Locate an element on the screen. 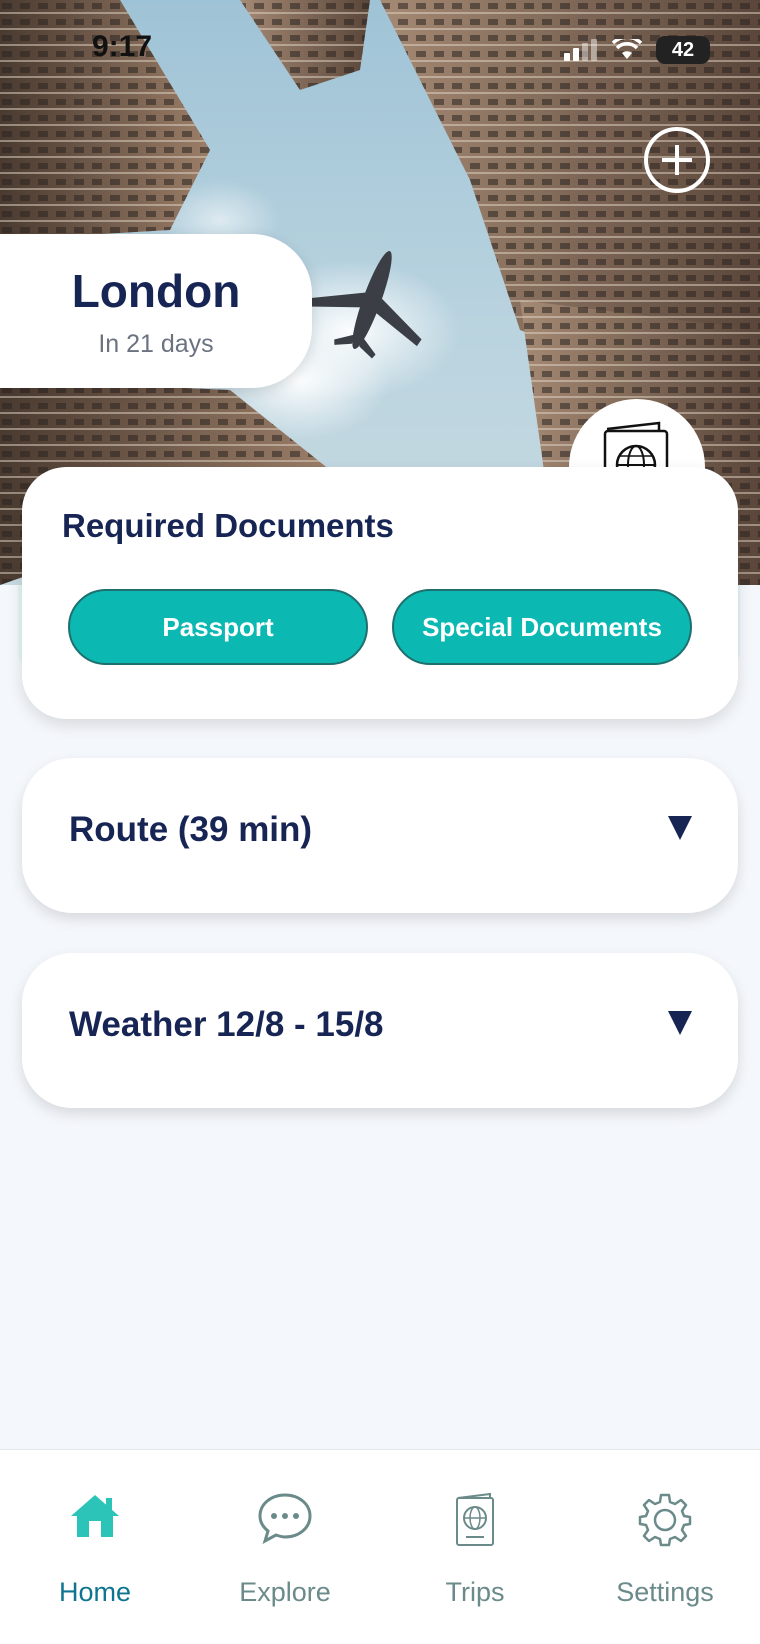  destination-card: London In 21 days is located at coordinates (156, 311).